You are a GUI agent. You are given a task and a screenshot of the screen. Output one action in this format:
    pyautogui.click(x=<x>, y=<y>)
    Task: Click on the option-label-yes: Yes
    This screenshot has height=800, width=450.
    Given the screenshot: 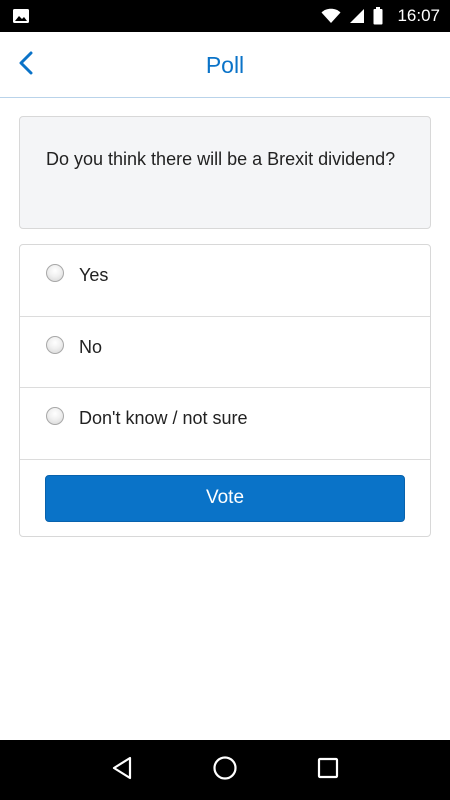 What is the action you would take?
    pyautogui.click(x=94, y=275)
    